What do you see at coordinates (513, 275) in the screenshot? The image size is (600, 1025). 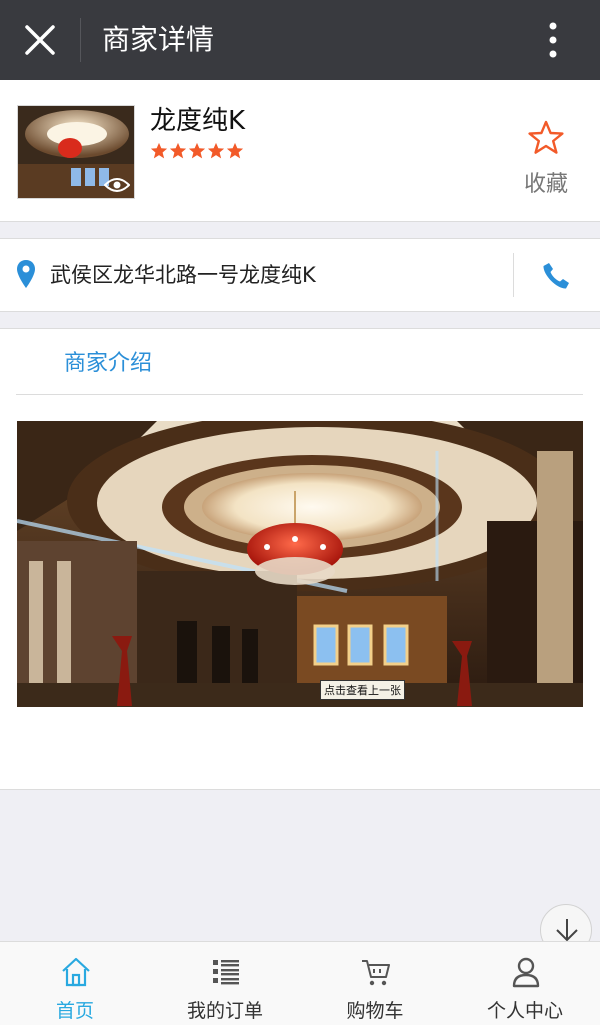 I see `address-divider` at bounding box center [513, 275].